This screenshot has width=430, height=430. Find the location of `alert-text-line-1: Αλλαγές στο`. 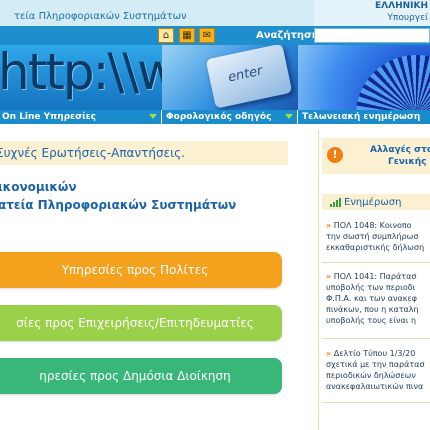

alert-text-line-1: Αλλαγές στο is located at coordinates (400, 150).